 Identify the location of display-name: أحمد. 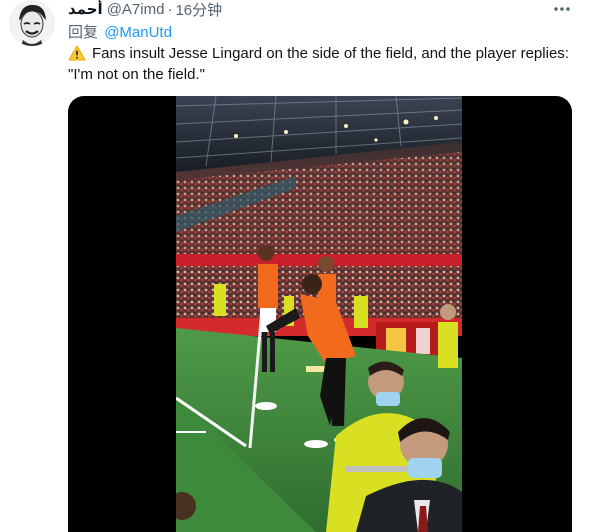
(85, 9).